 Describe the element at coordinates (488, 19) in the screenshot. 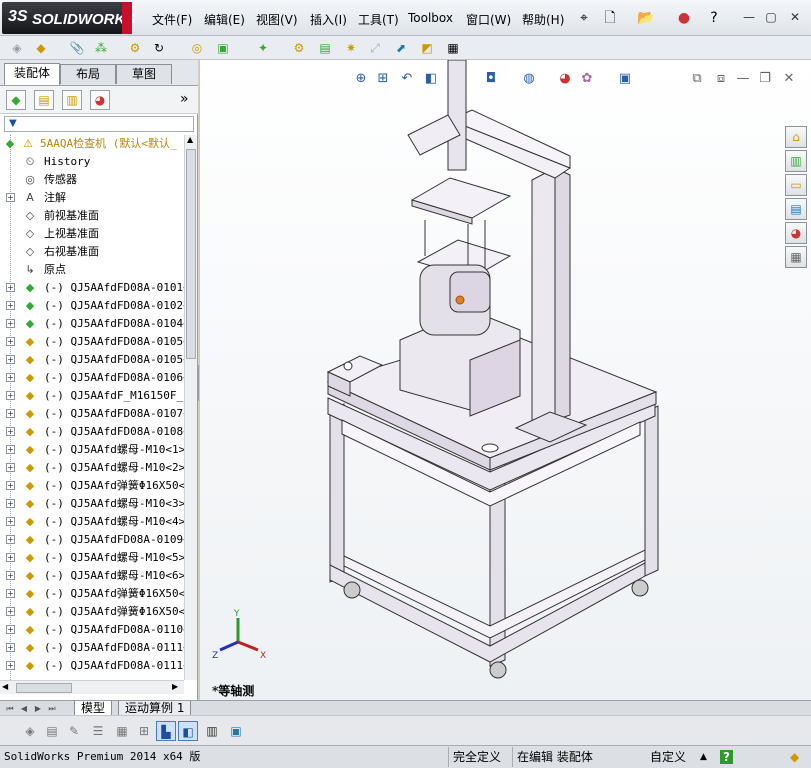

I see `menu-window: 窗口(W)` at that location.